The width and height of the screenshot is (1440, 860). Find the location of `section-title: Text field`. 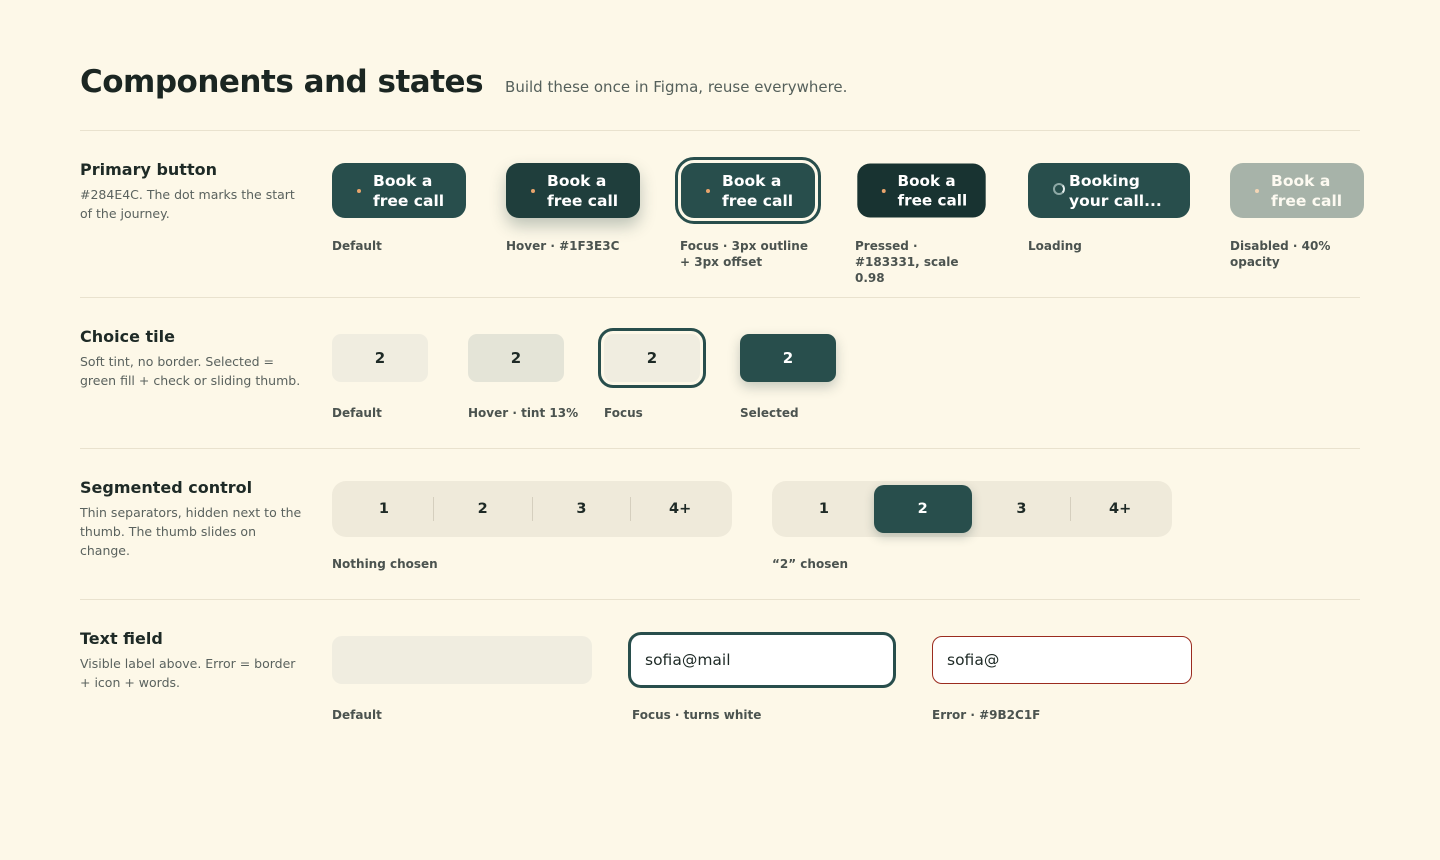

section-title: Text field is located at coordinates (121, 638).